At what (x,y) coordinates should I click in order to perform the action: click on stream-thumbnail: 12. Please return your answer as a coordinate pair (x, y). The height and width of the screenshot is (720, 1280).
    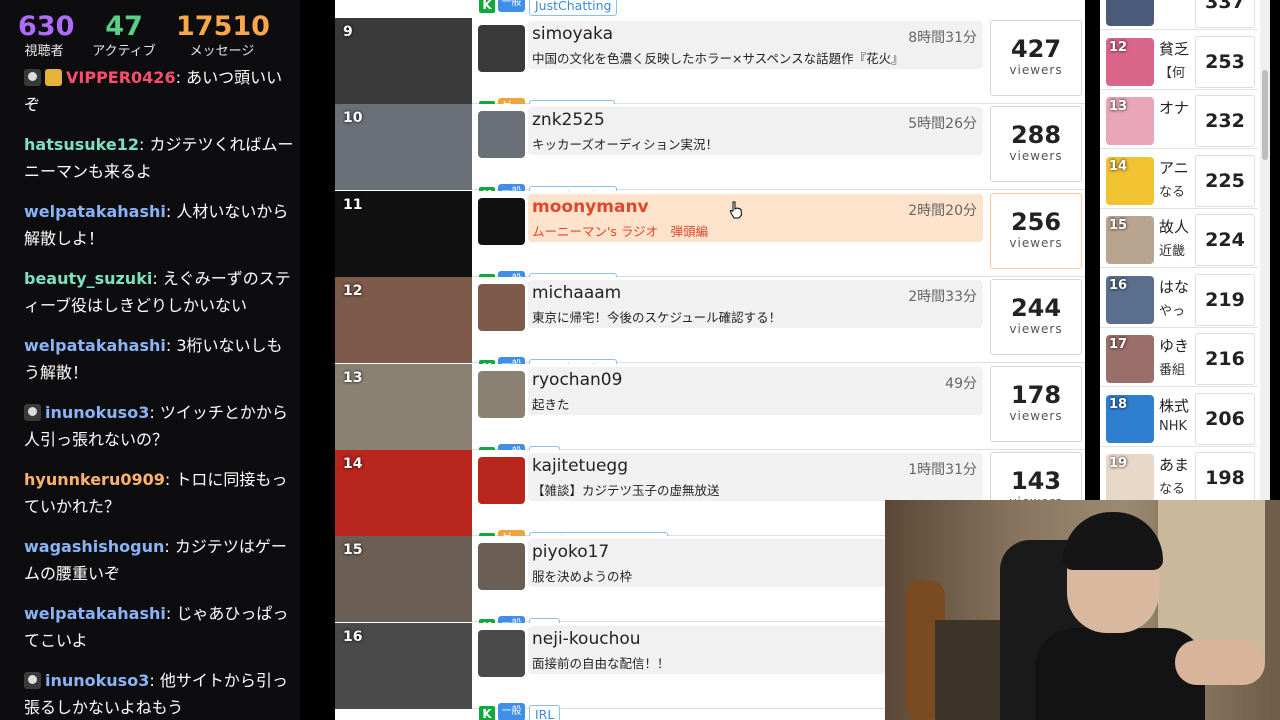
    Looking at the image, I should click on (403, 320).